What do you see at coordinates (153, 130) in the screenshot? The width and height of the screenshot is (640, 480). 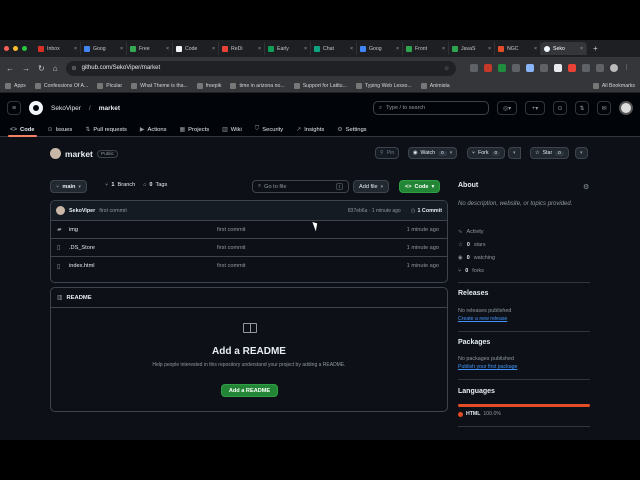 I see `tab-actions: ▶ Actions` at bounding box center [153, 130].